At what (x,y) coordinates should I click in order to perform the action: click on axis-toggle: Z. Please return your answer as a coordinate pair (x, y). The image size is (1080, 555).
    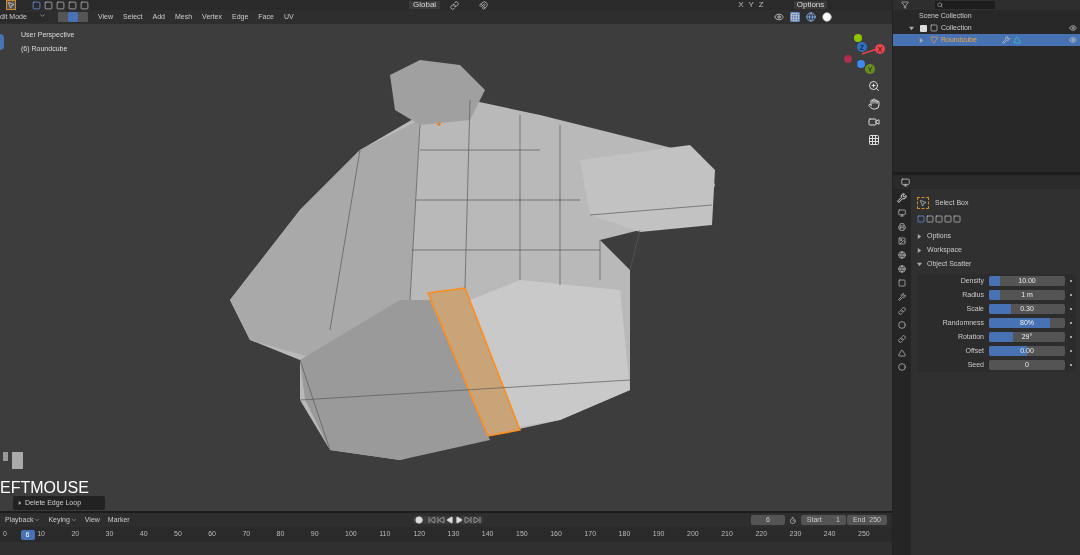
    Looking at the image, I should click on (761, 5).